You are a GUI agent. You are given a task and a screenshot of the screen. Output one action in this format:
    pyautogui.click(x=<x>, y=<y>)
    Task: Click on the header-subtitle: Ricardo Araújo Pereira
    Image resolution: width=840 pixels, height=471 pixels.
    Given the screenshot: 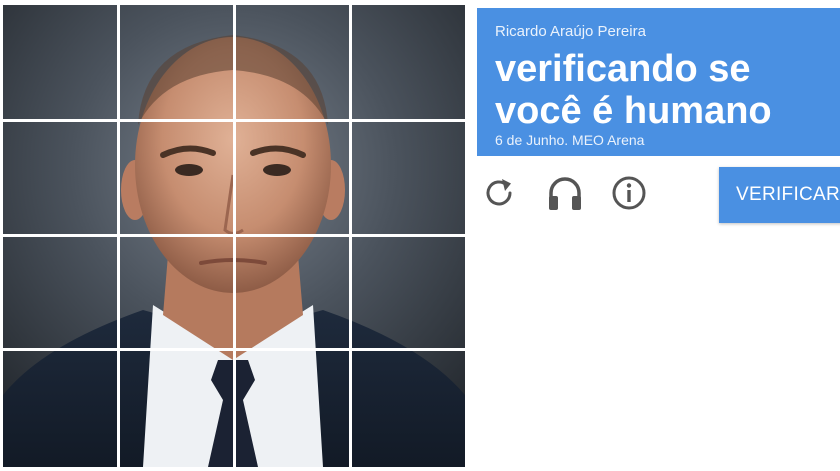 What is the action you would take?
    pyautogui.click(x=570, y=31)
    